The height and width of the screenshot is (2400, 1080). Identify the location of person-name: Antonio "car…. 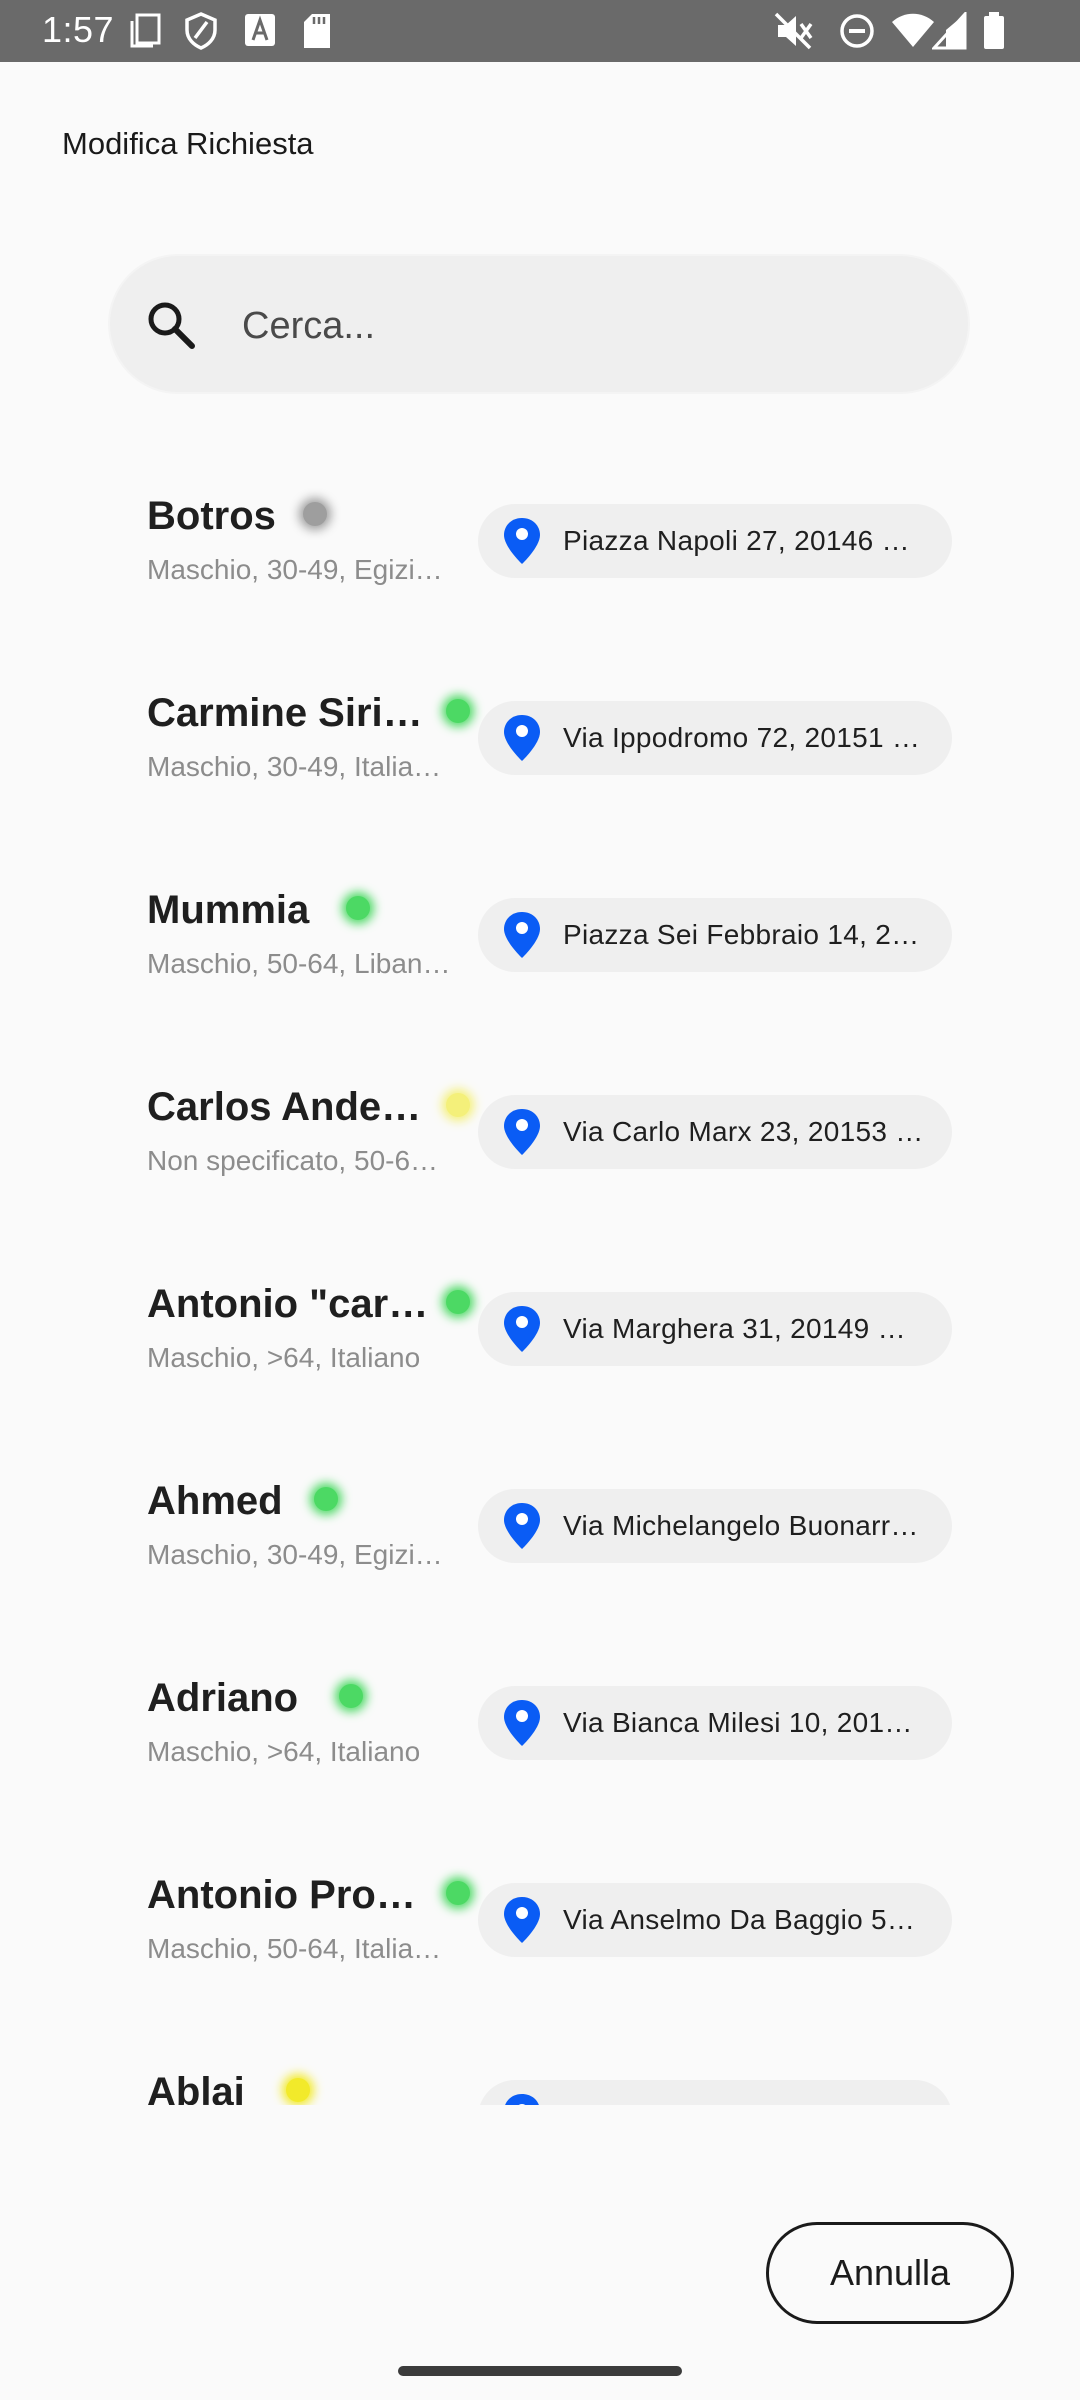
(288, 1304).